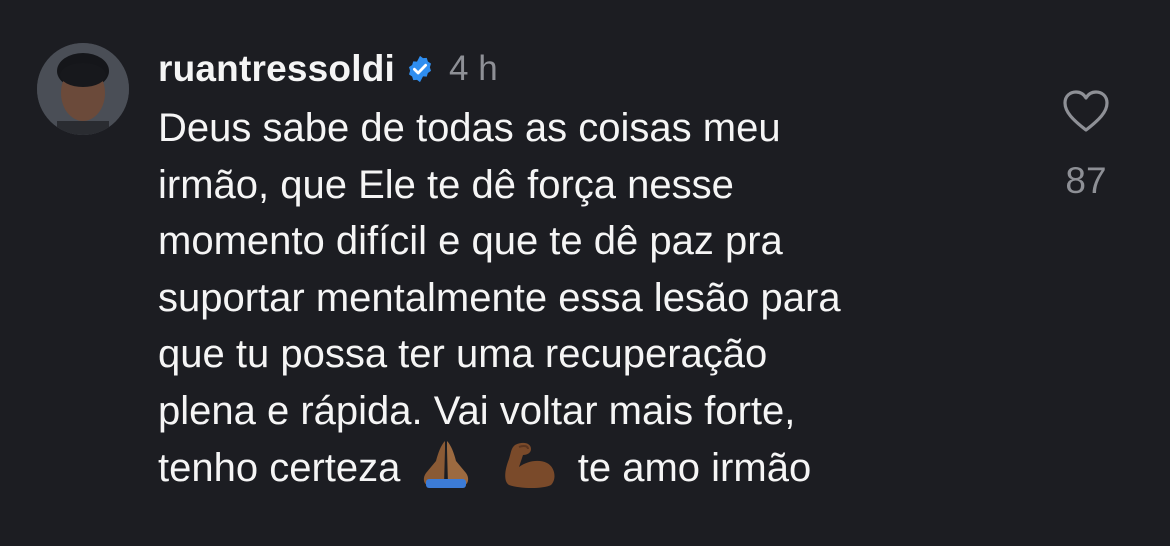  I want to click on comment-line: que tu possa ter uma recuperação, so click(463, 354).